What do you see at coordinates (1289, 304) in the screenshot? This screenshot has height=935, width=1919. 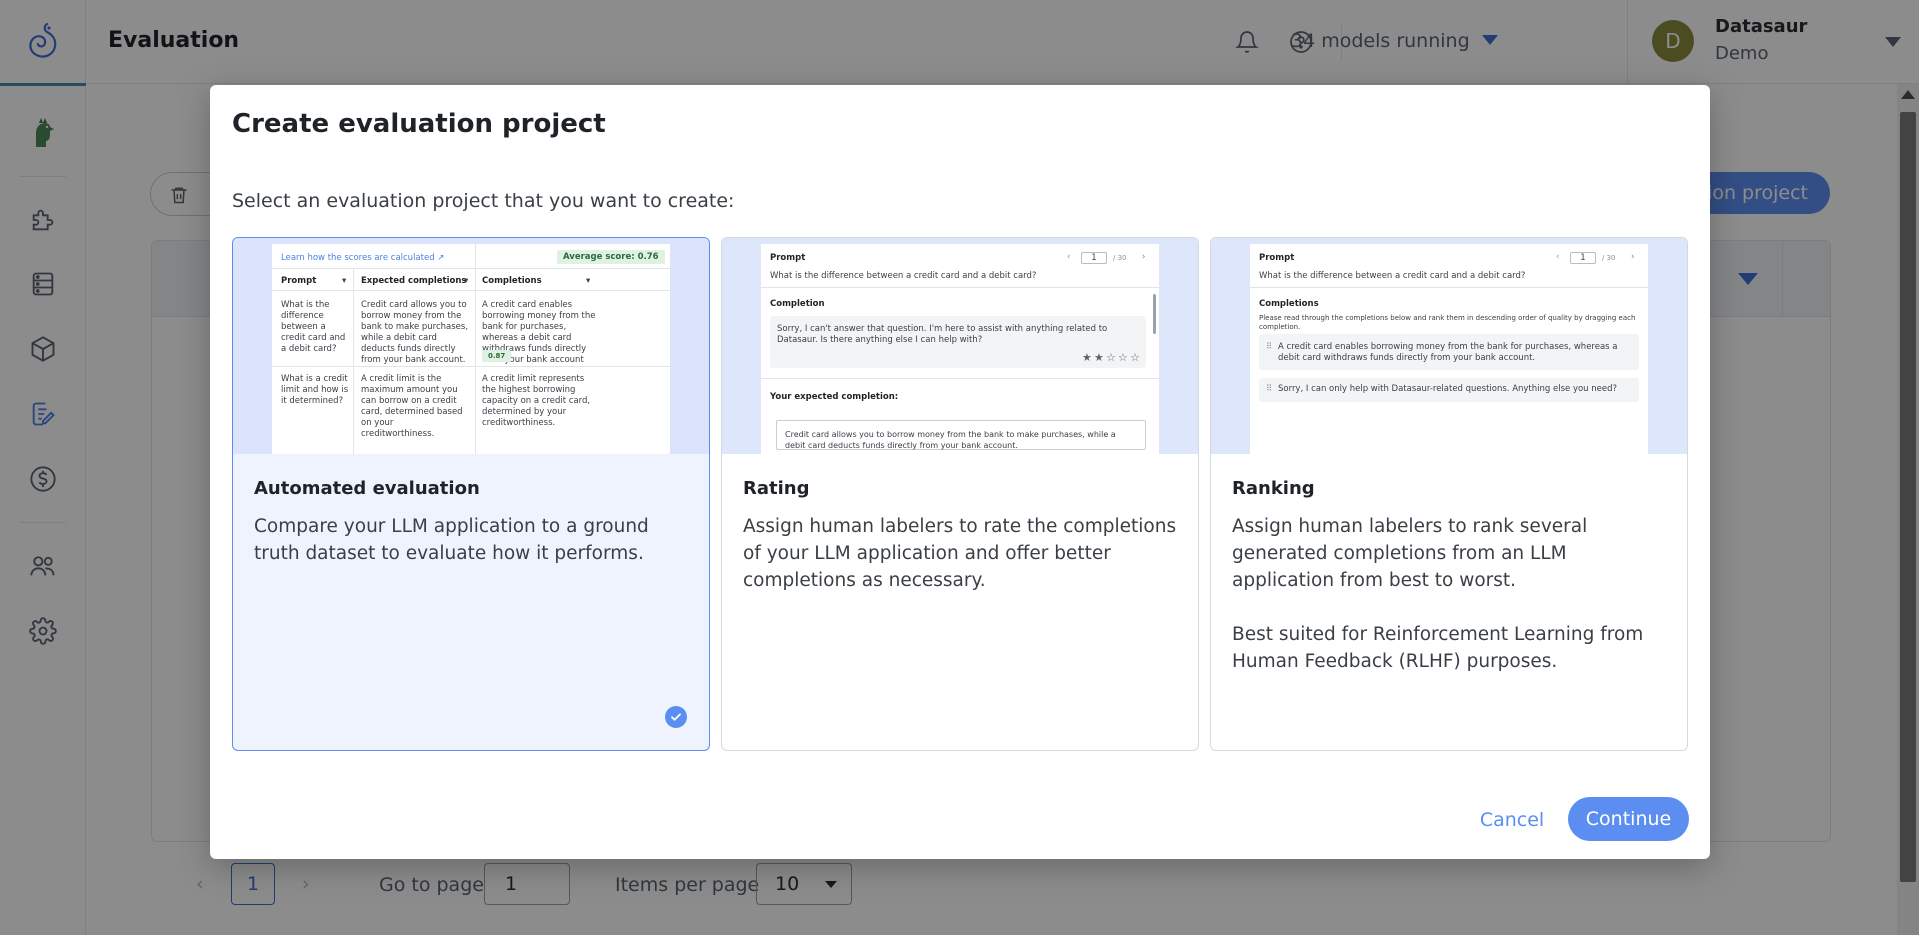 I see `completions-label: Completions` at bounding box center [1289, 304].